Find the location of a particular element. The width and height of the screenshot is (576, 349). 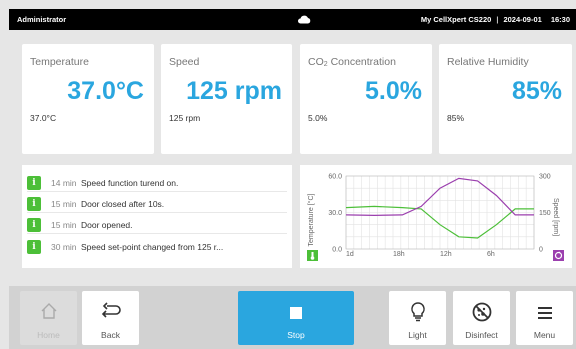

event-row: i 15 min Door closed after 10s. is located at coordinates (157, 204).